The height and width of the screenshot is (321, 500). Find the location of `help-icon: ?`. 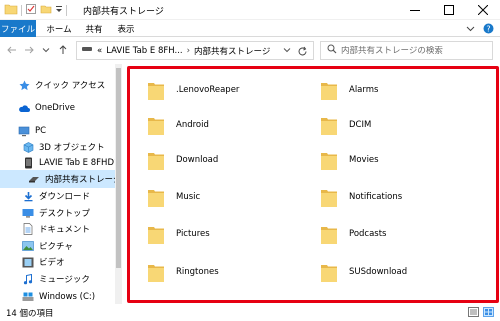

help-icon: ? is located at coordinates (488, 30).